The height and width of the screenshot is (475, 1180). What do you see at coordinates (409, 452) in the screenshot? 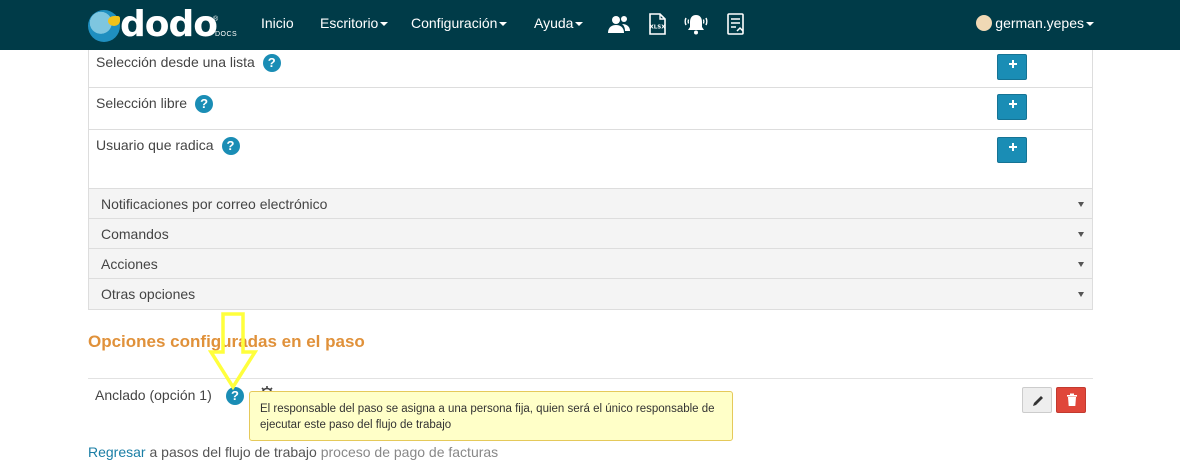
I see `workflow-name: proceso de pago de facturas` at bounding box center [409, 452].